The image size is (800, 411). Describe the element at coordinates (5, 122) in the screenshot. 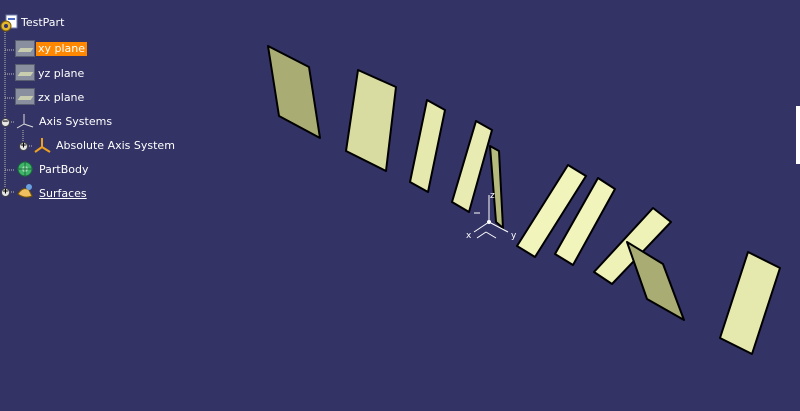

I see `collapse-toggle: −` at that location.